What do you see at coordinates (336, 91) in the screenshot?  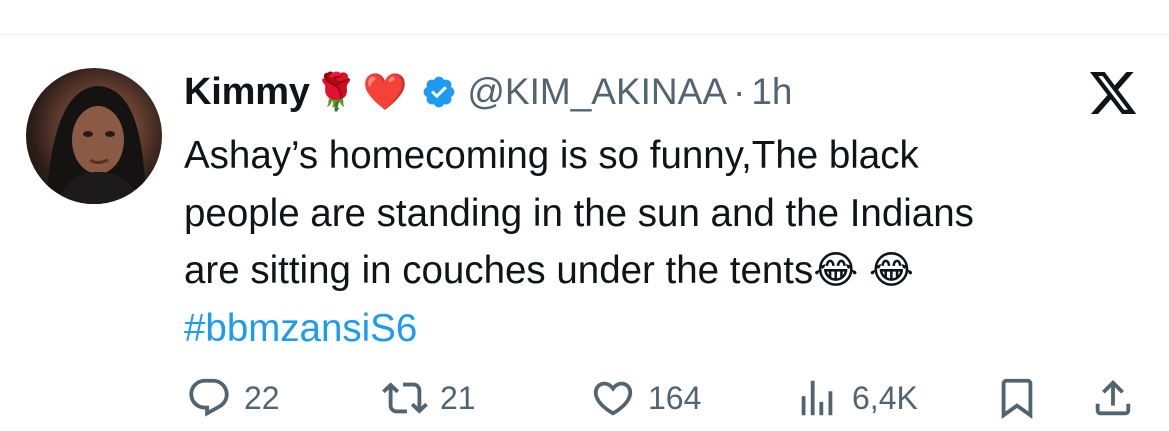 I see `rose-emoji: 🌹` at bounding box center [336, 91].